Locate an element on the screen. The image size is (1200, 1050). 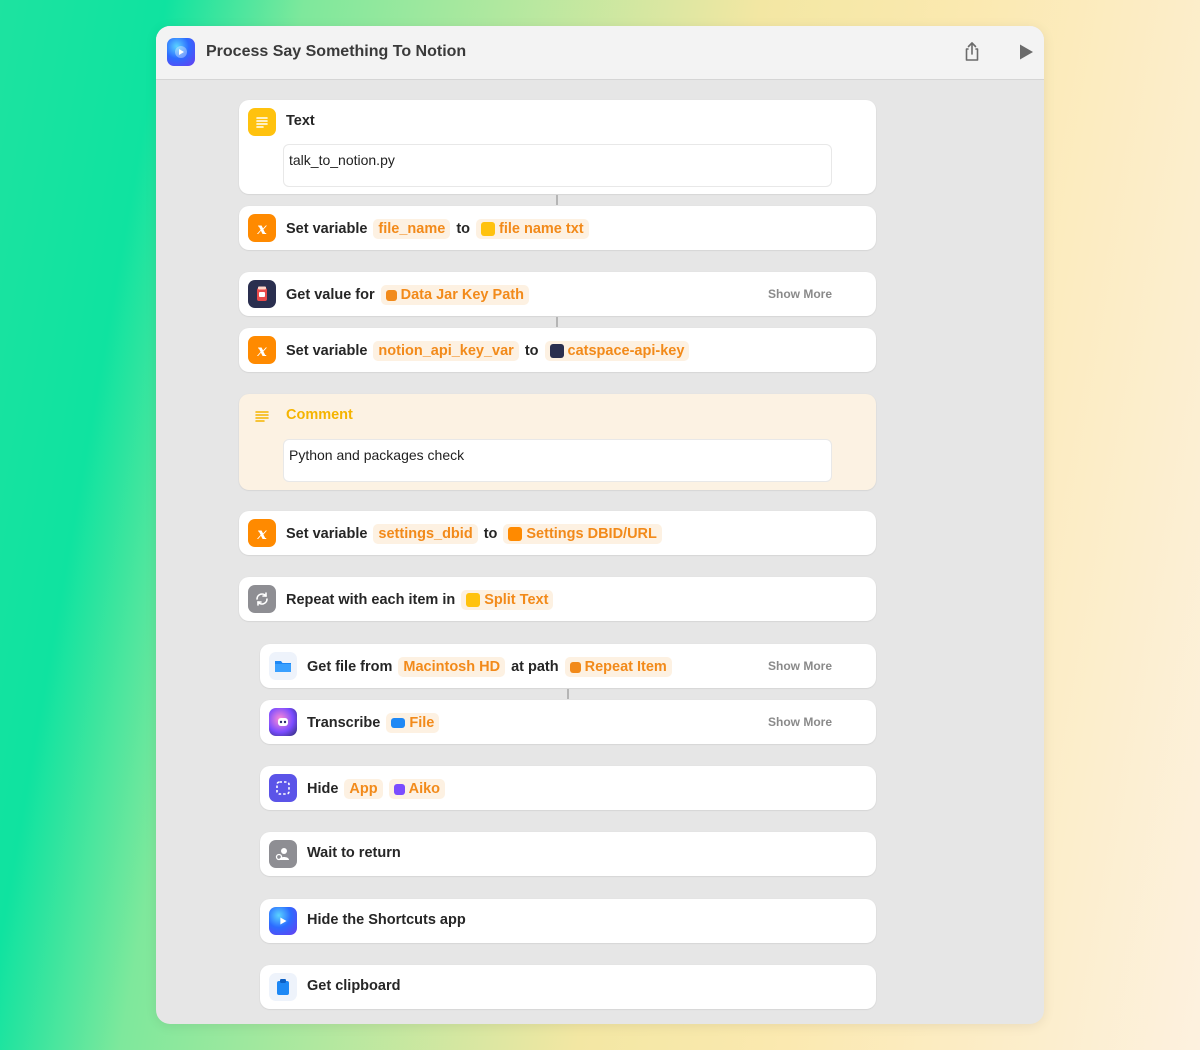
clipboard-icon is located at coordinates (283, 987).